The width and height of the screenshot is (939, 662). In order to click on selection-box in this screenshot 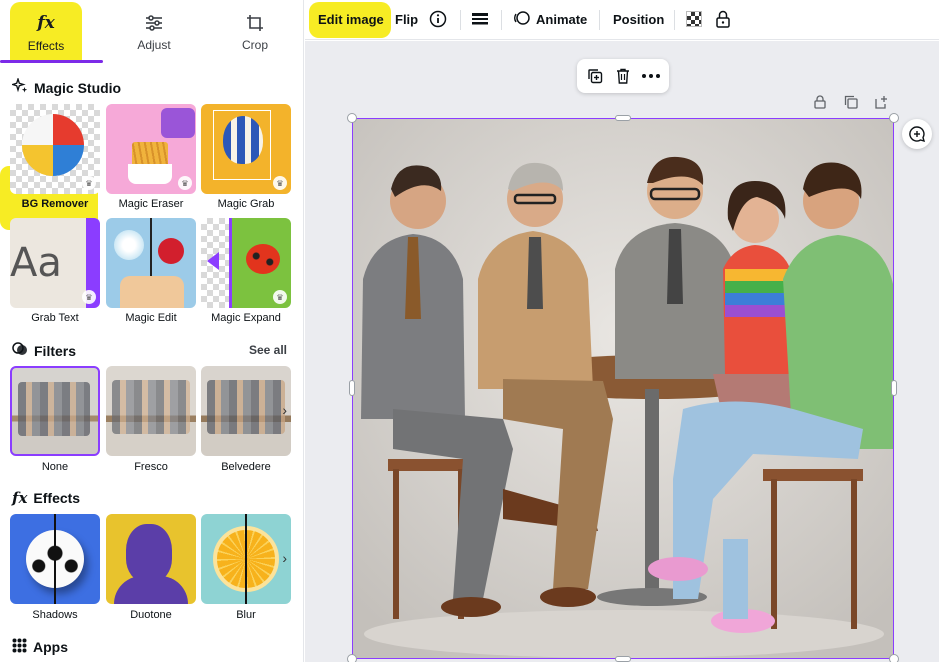, I will do `click(242, 145)`.